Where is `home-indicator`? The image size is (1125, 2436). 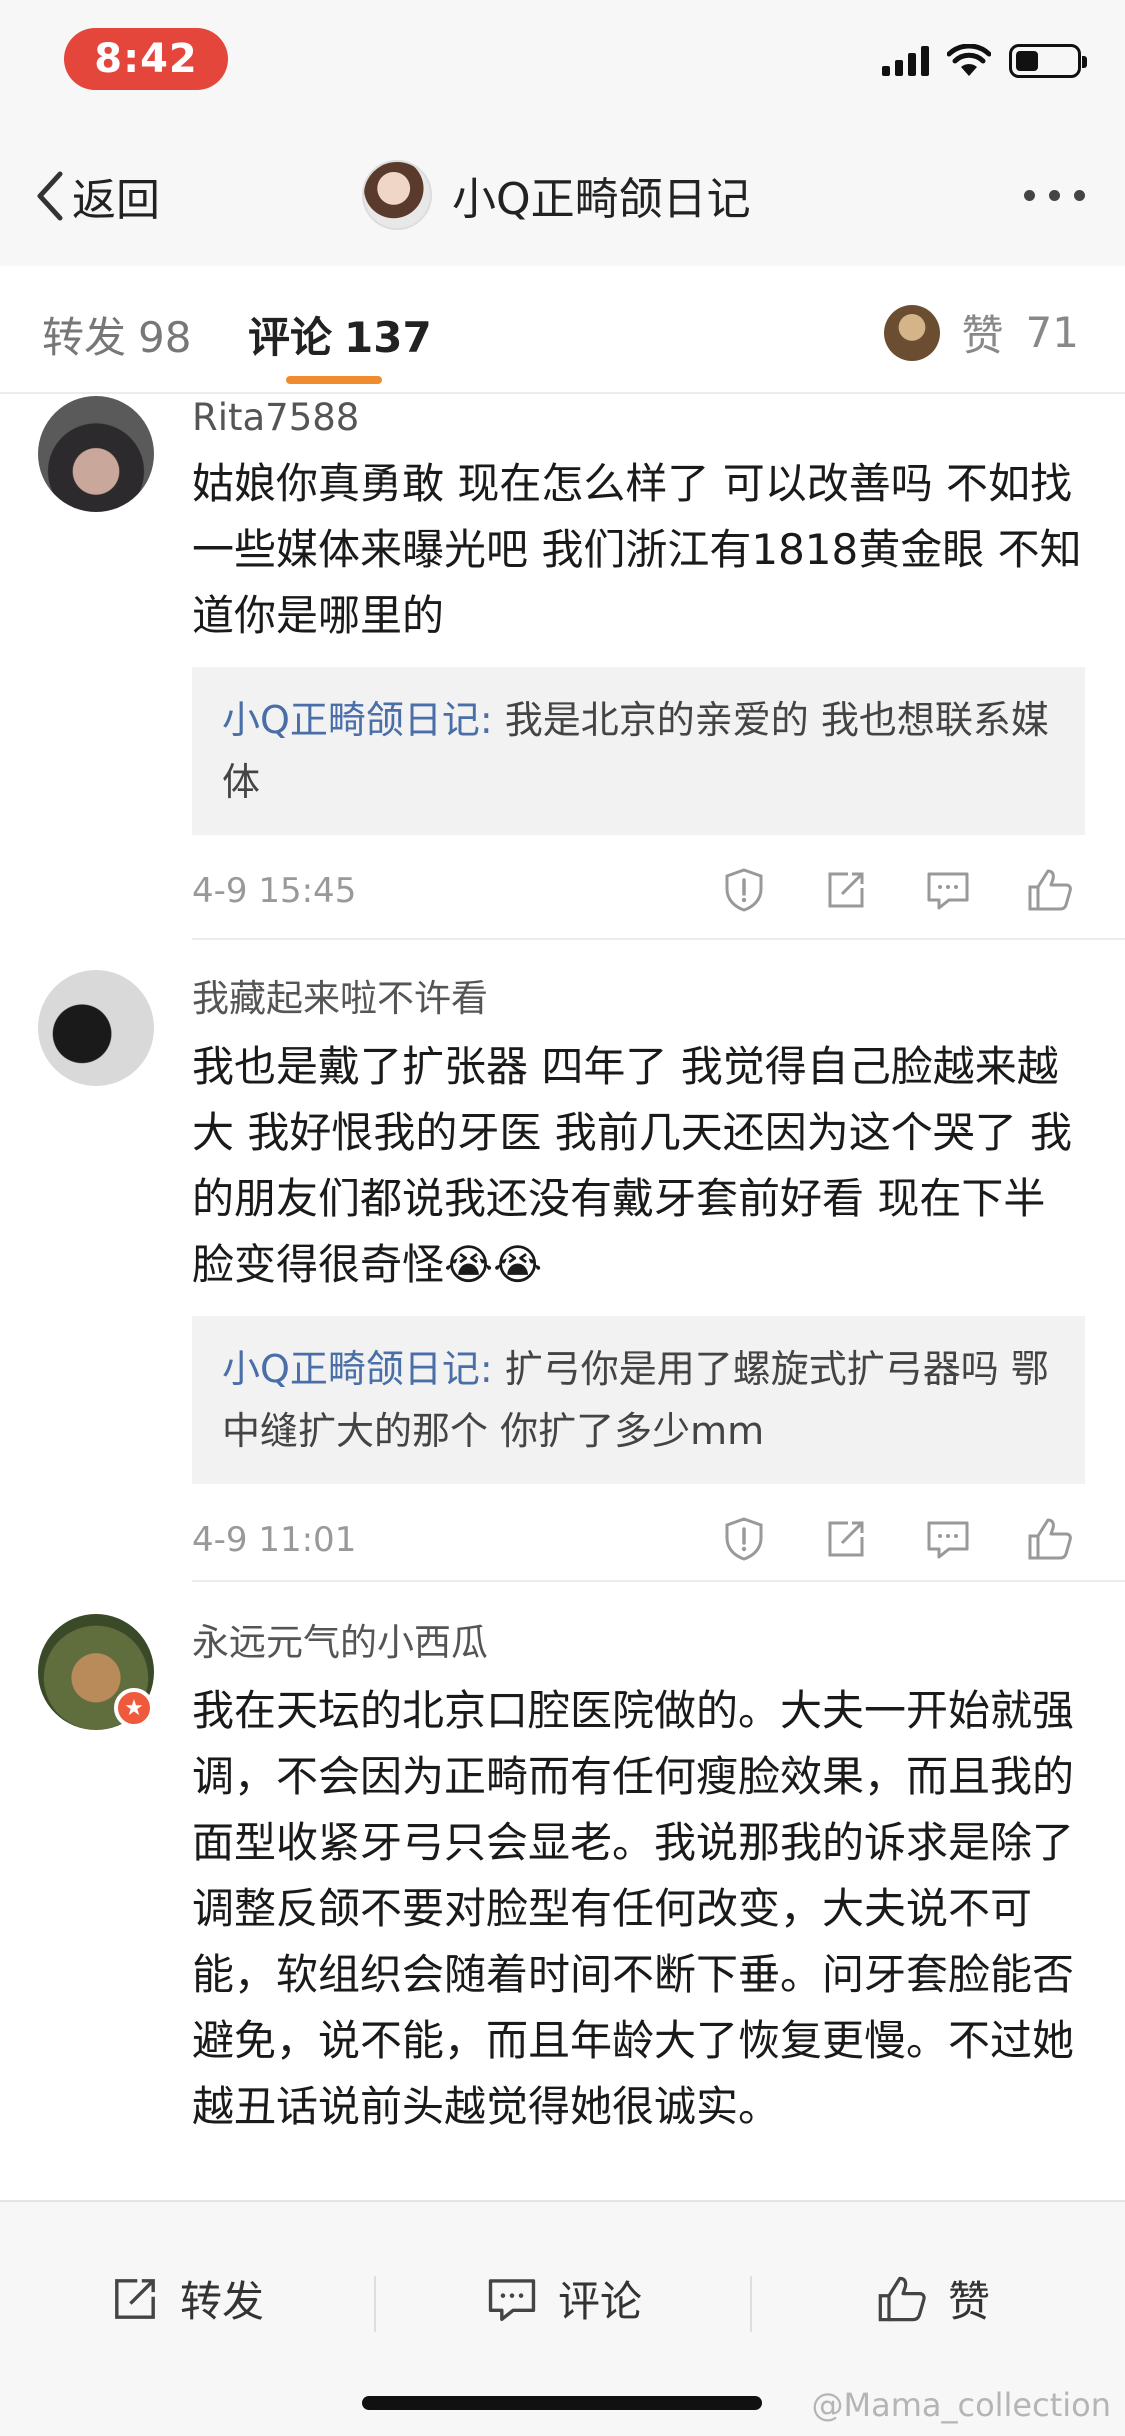 home-indicator is located at coordinates (562, 2403).